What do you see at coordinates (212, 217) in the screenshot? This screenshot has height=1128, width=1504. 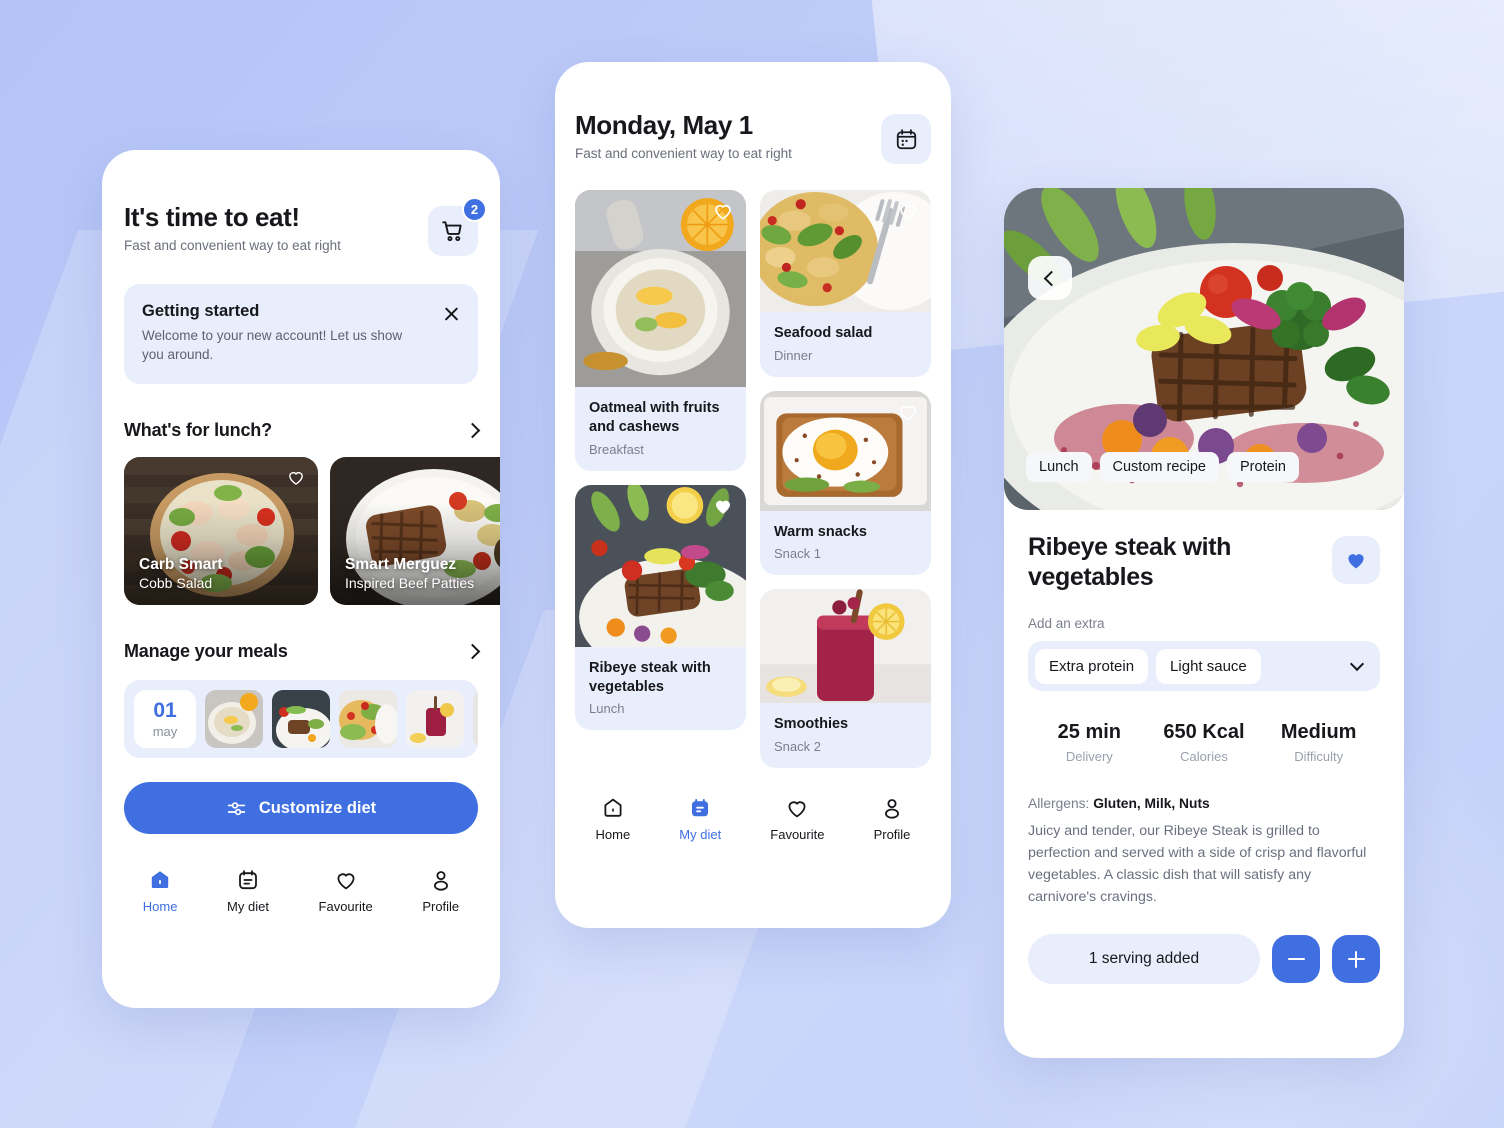 I see `page-title: It's time to eat!` at bounding box center [212, 217].